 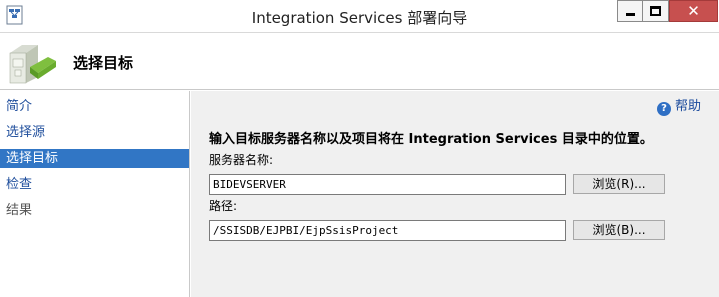 I want to click on server-name-label: 服务器名称:, so click(x=241, y=160).